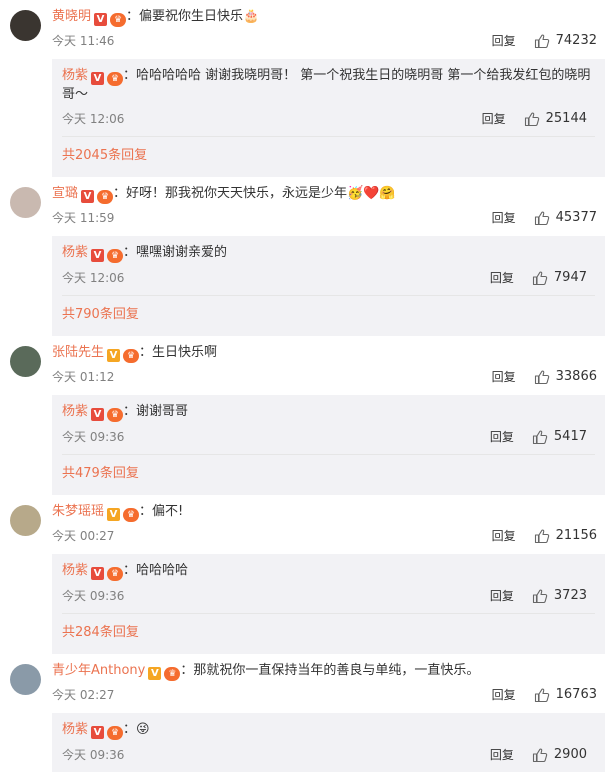  What do you see at coordinates (178, 352) in the screenshot?
I see `comment-text: ：生日快乐啊` at bounding box center [178, 352].